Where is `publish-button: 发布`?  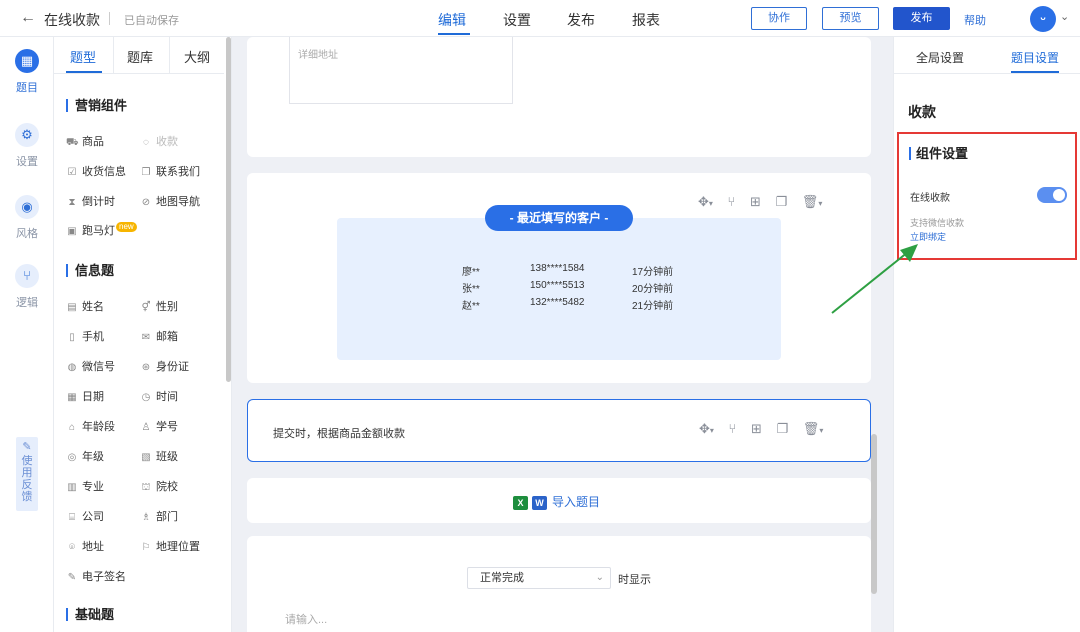 publish-button: 发布 is located at coordinates (921, 18).